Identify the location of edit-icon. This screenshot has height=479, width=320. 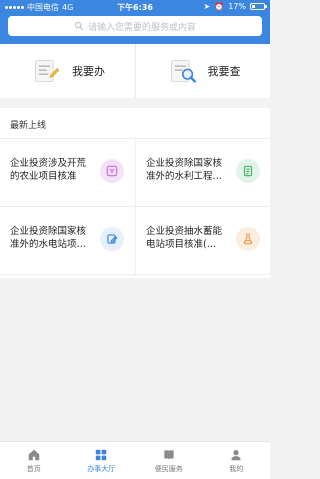
(112, 239).